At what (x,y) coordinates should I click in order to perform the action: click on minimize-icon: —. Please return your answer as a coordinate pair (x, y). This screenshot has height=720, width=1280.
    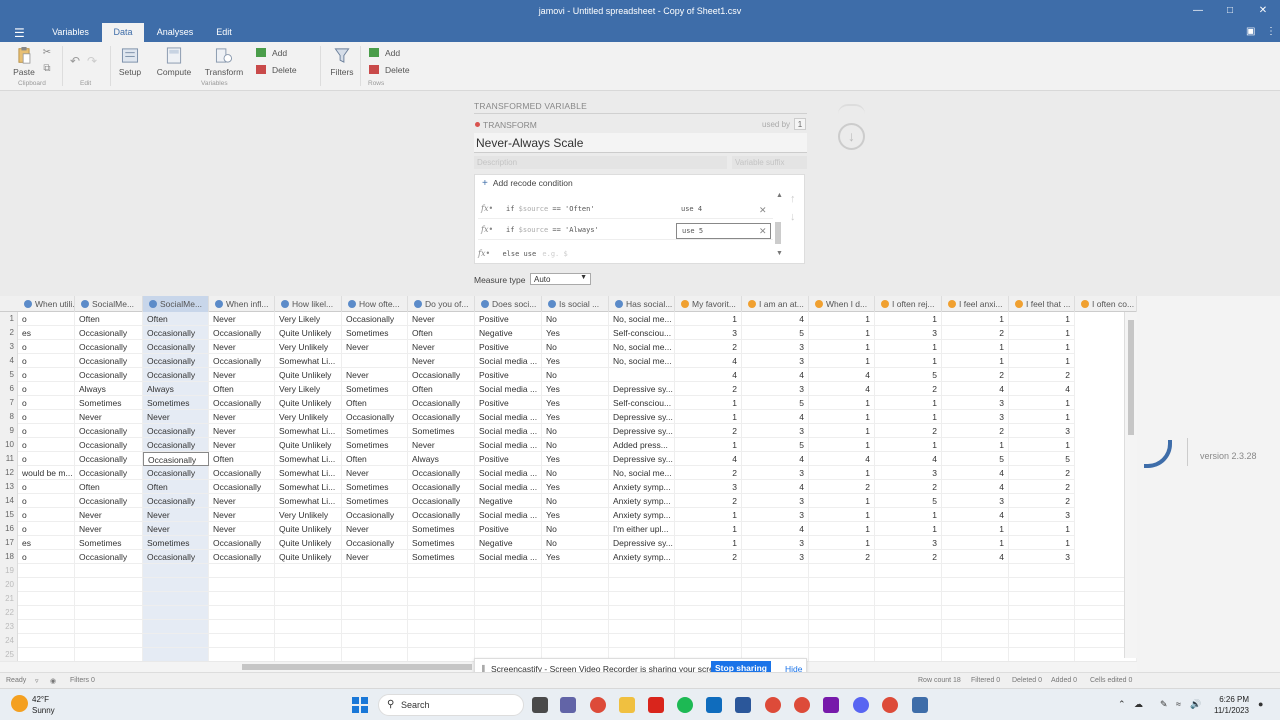
    Looking at the image, I should click on (1198, 11).